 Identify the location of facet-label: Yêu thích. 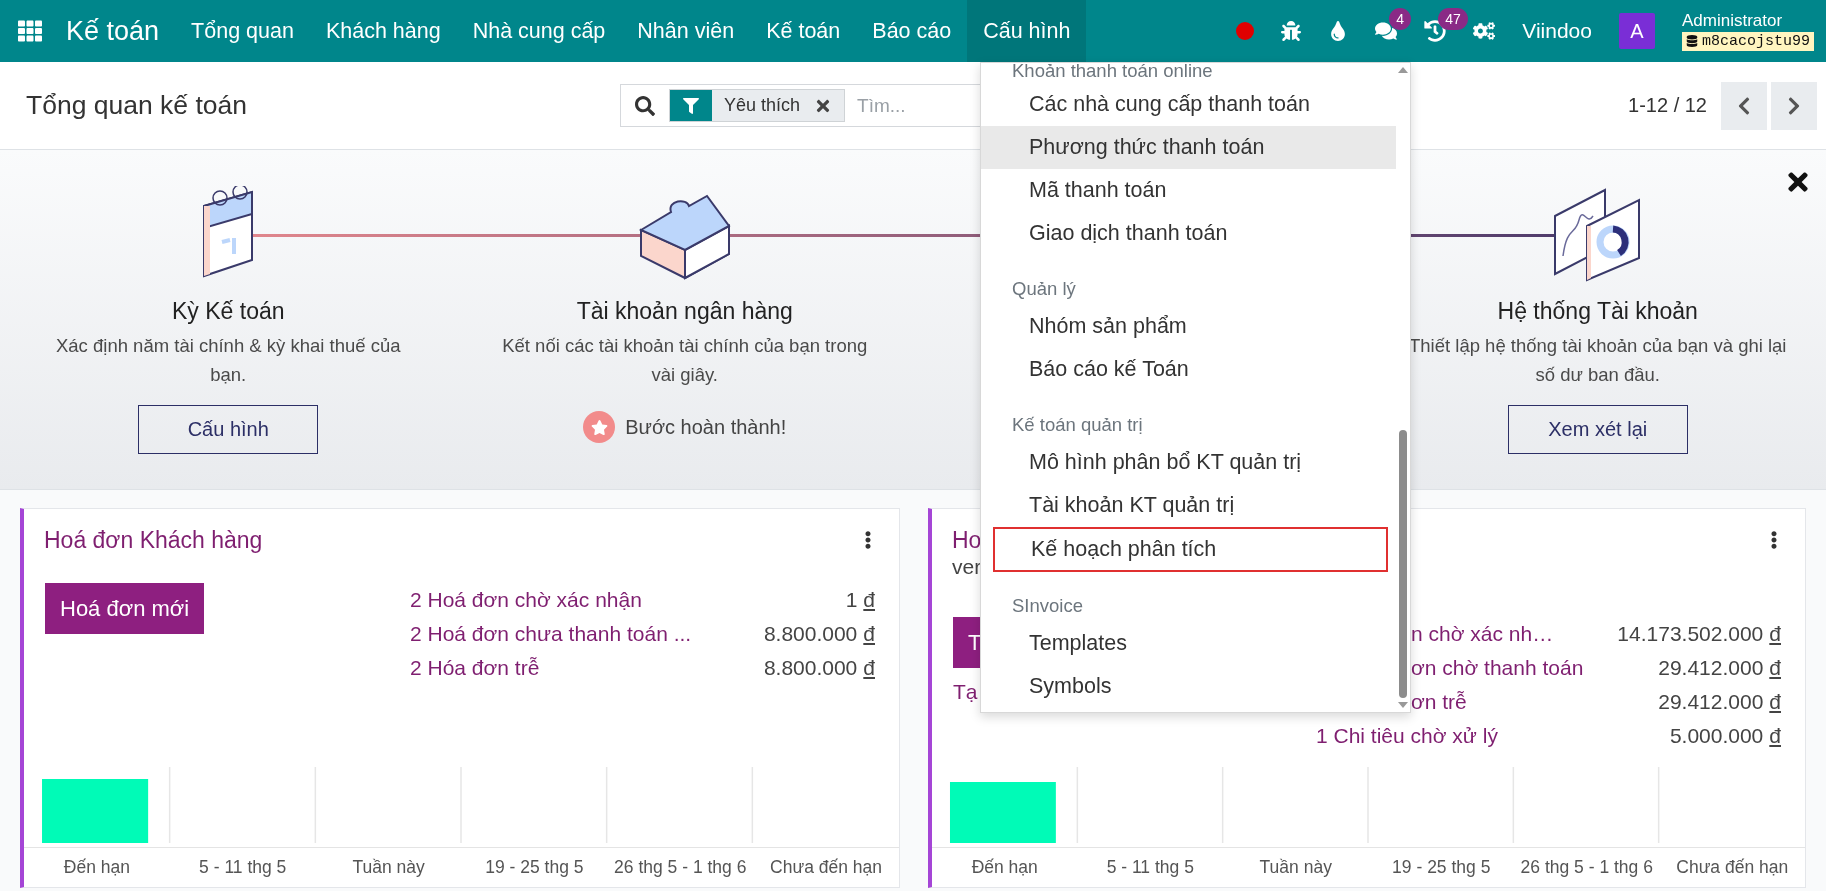
(762, 105).